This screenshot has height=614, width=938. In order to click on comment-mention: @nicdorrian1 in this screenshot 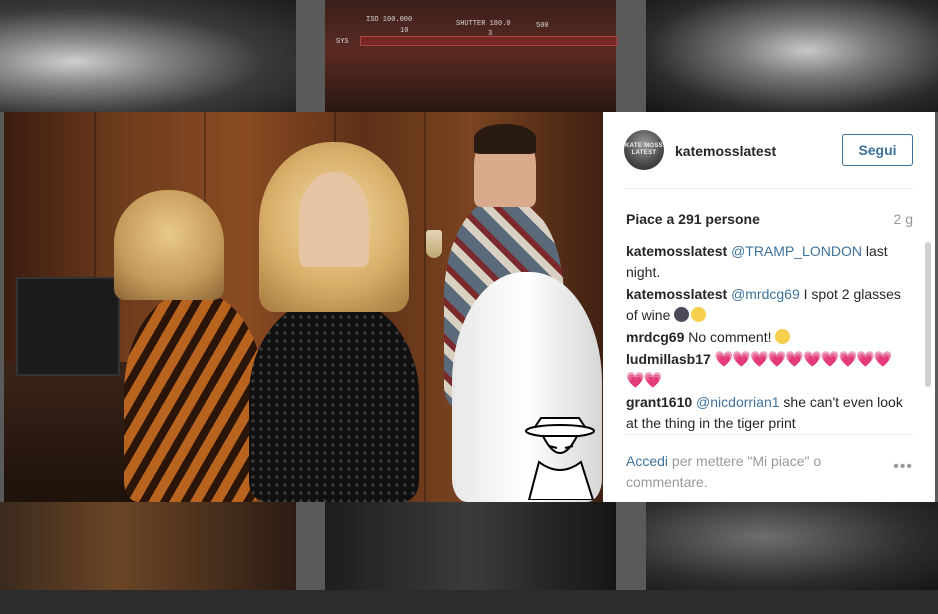, I will do `click(737, 402)`.